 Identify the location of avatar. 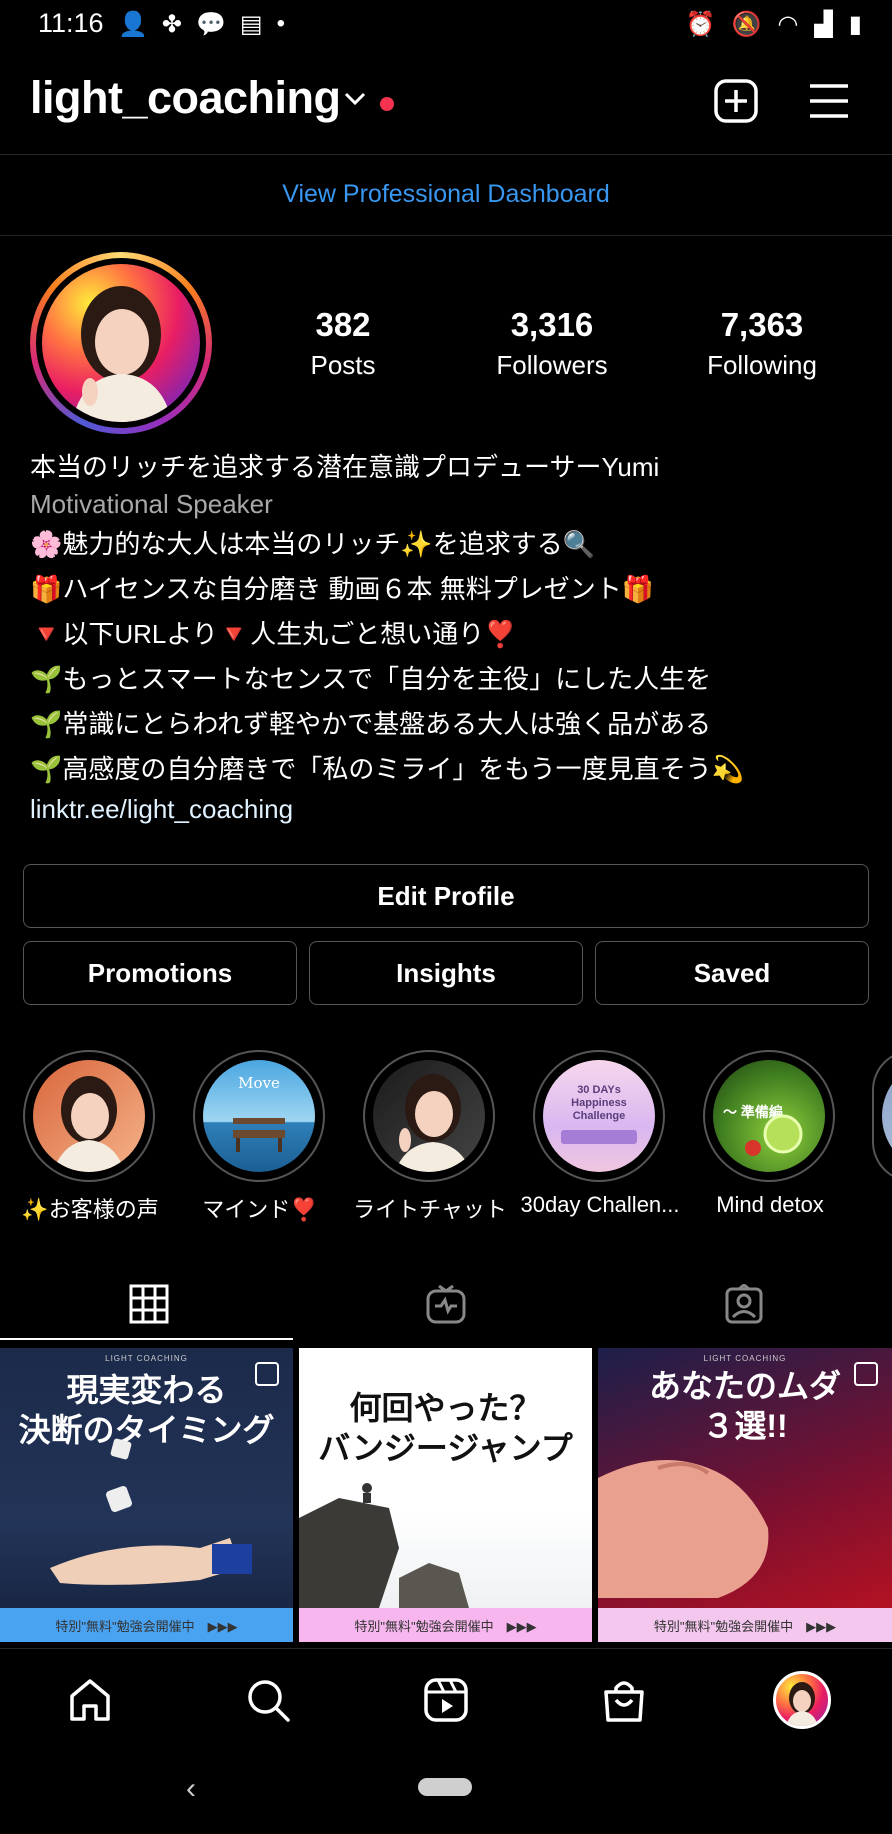
(802, 1700).